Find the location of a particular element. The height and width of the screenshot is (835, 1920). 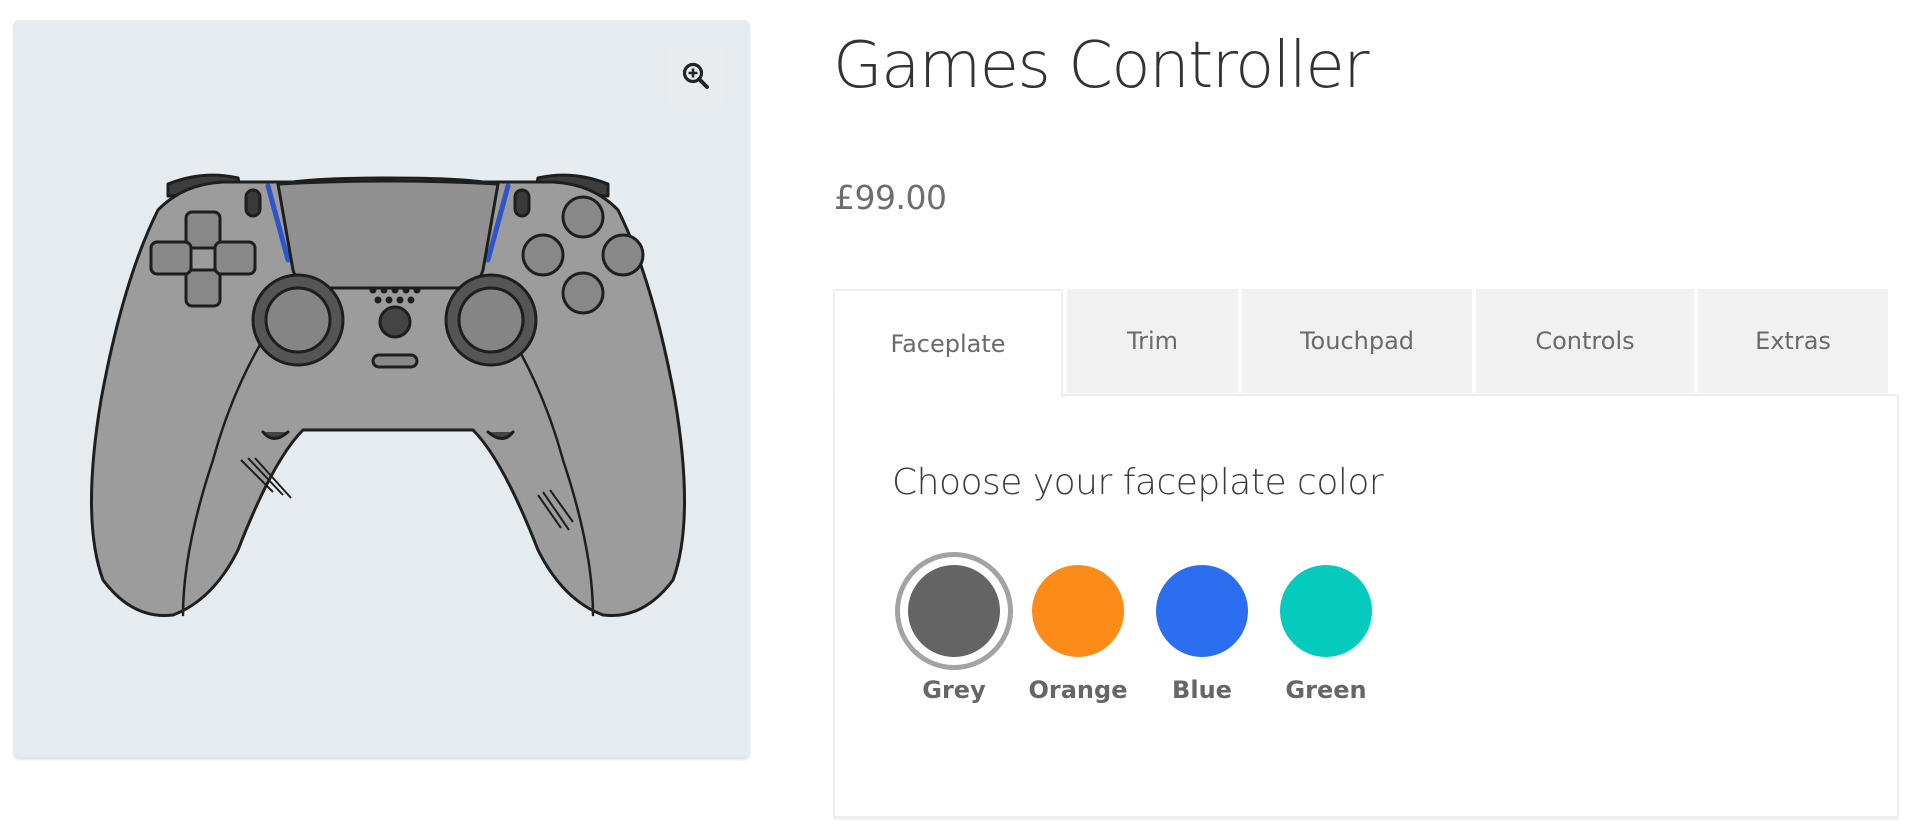

swatch-label: Green is located at coordinates (1326, 690).